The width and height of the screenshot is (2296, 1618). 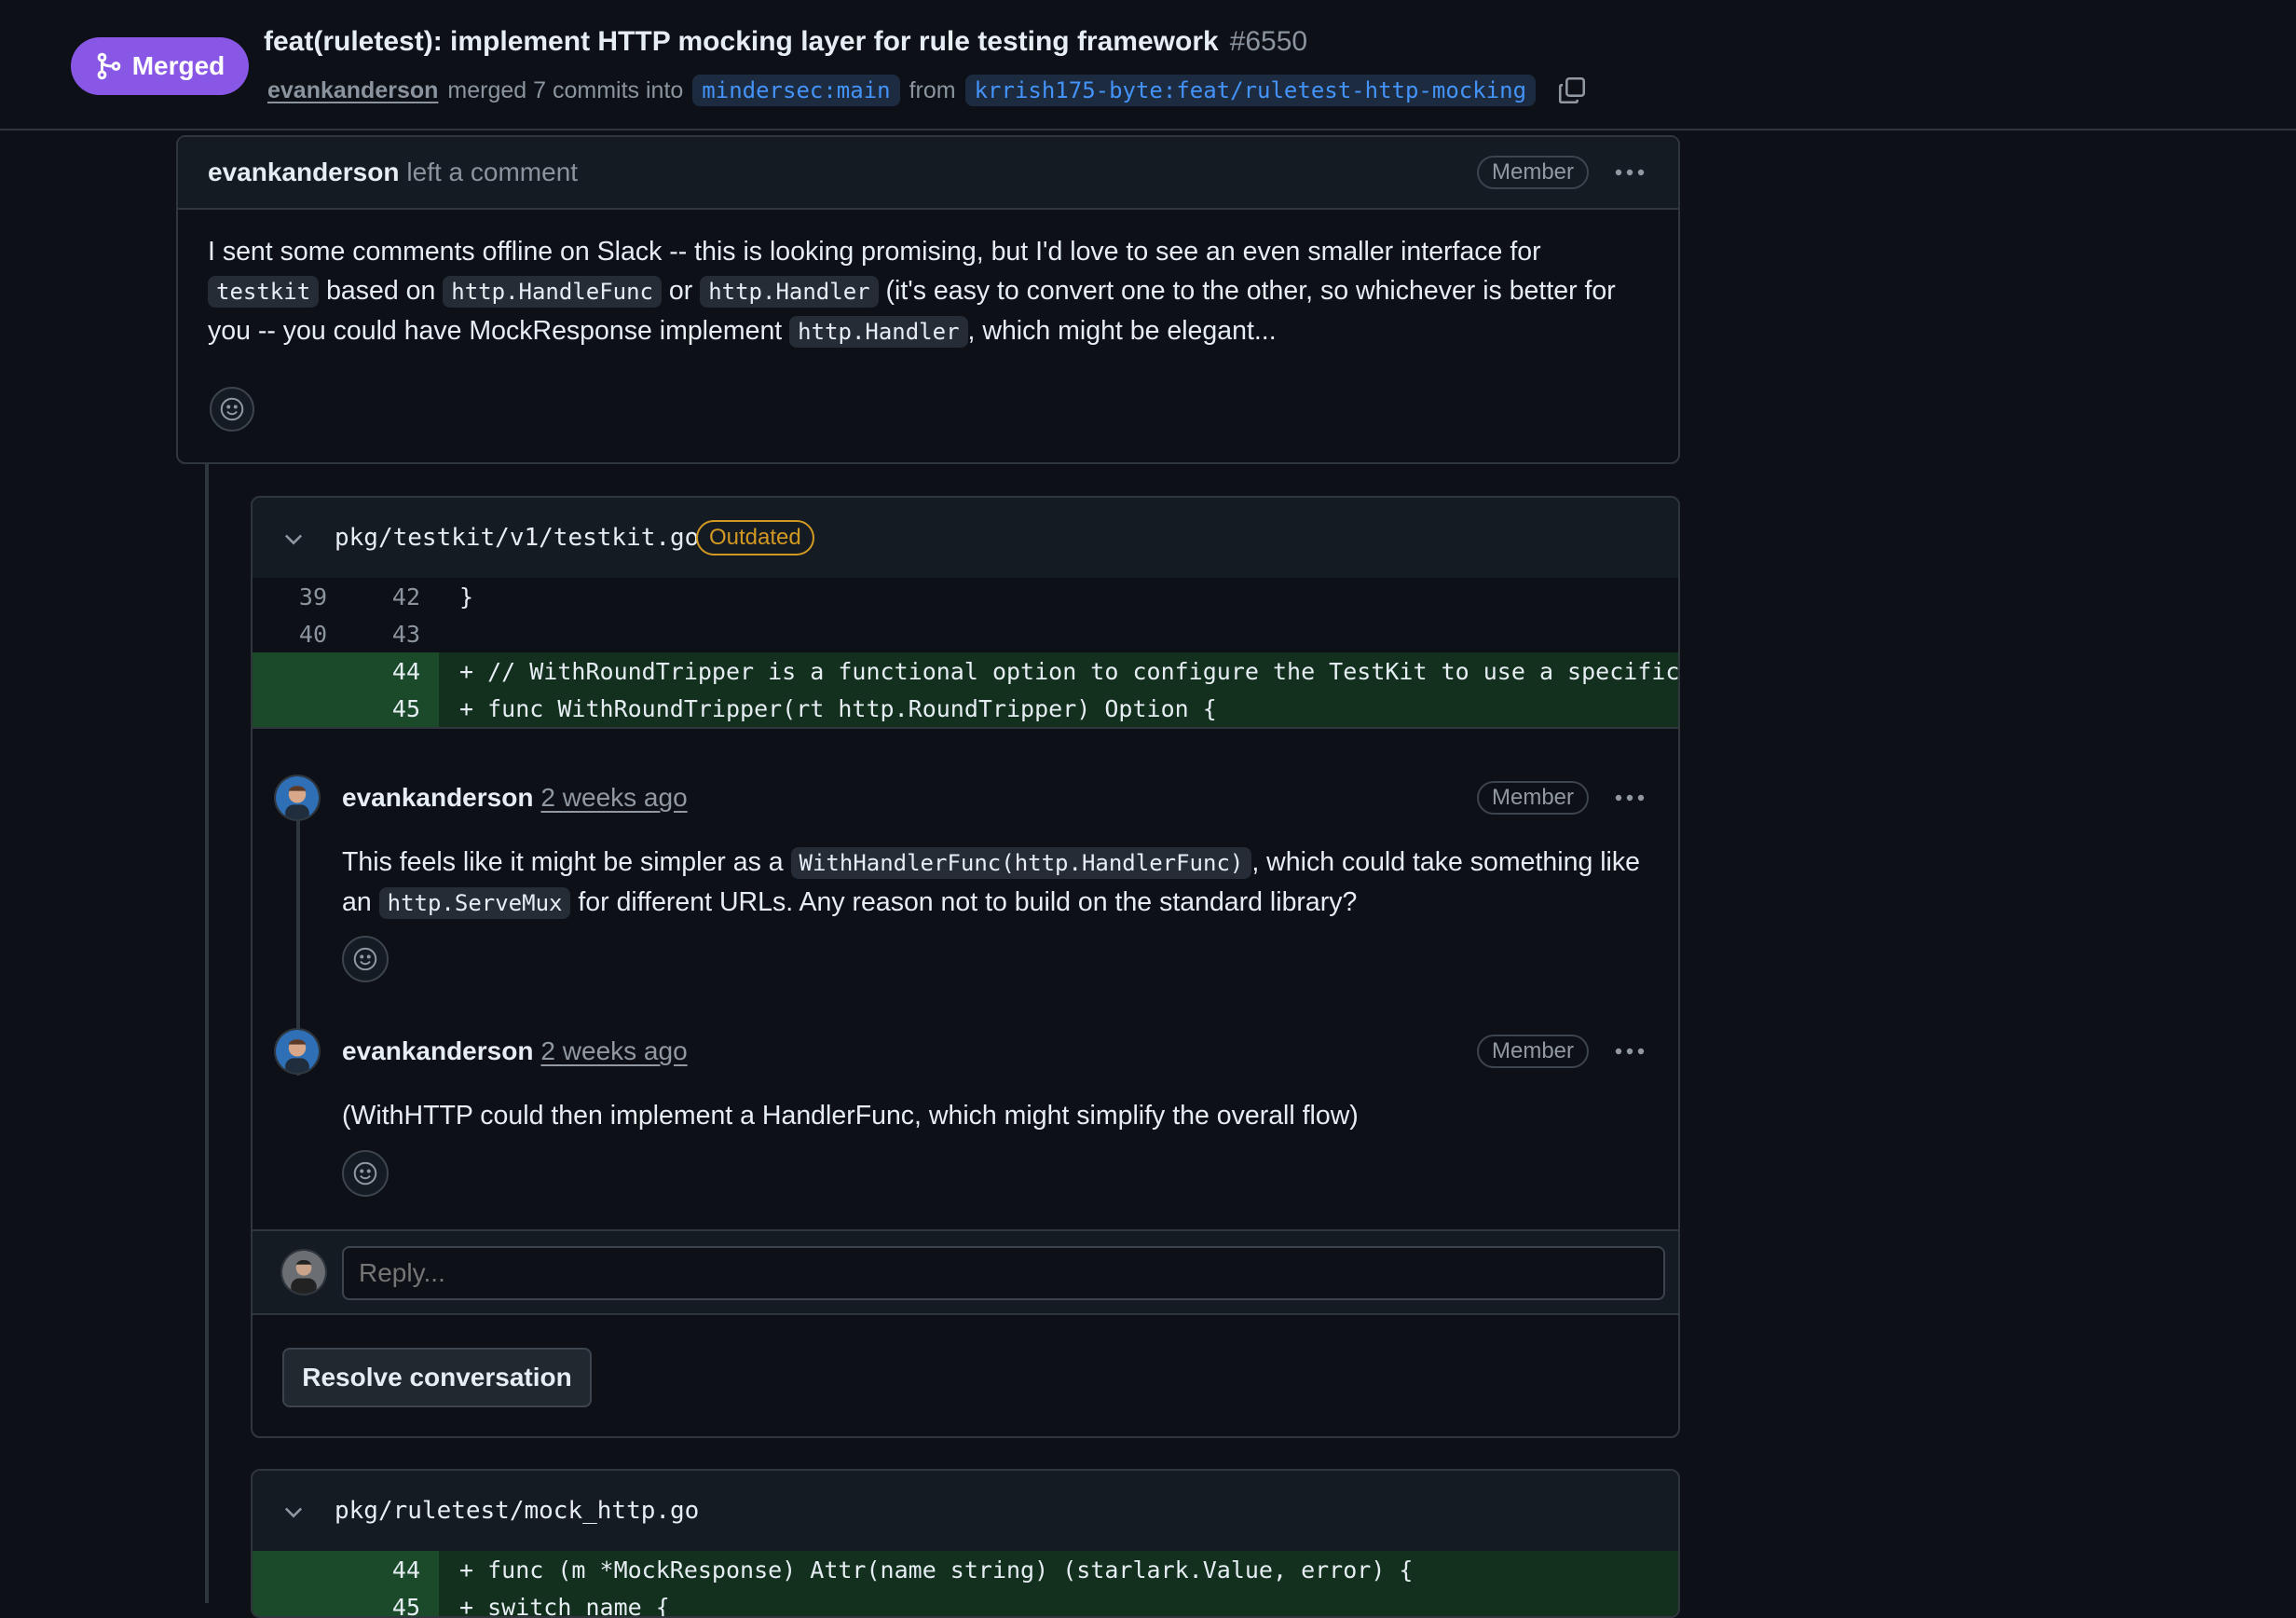 I want to click on pr-number: #6550, so click(x=1268, y=41).